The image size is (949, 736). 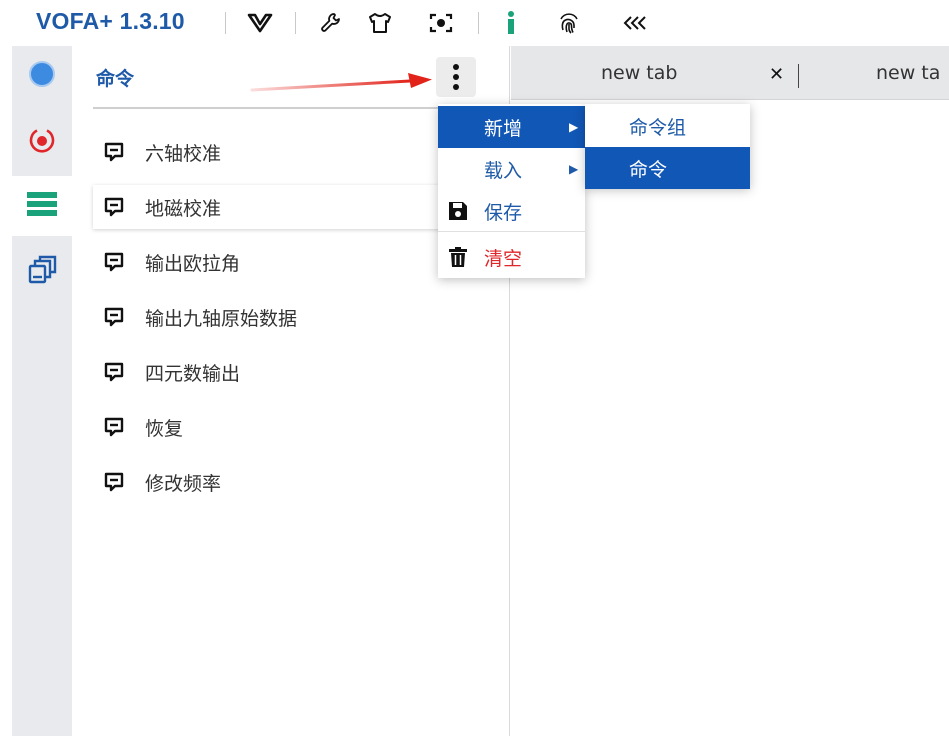 I want to click on submenu-item-command: 命令, so click(x=667, y=168).